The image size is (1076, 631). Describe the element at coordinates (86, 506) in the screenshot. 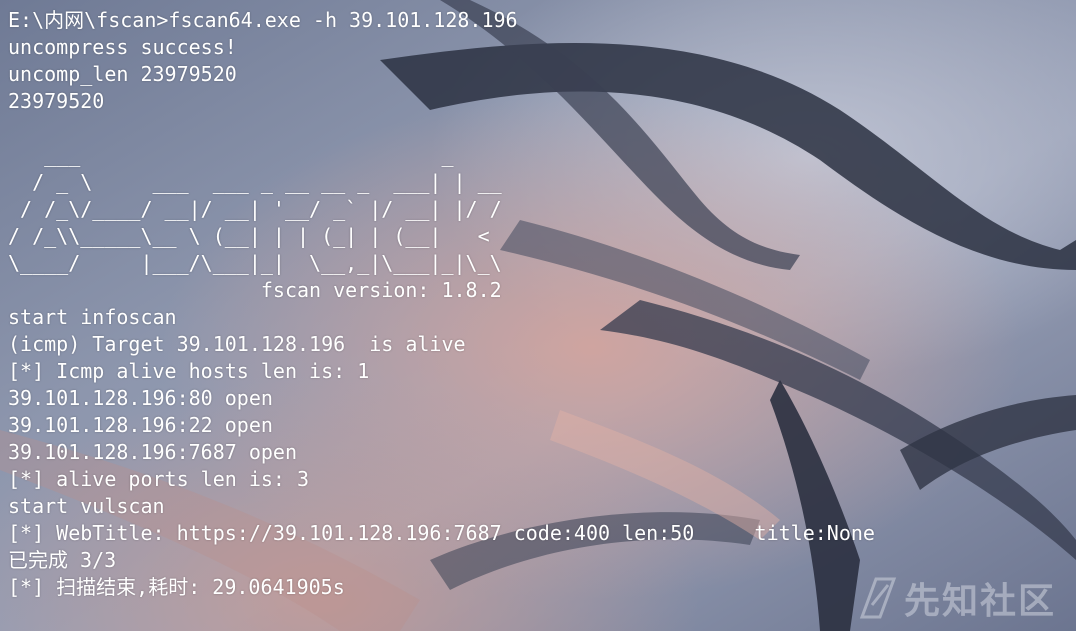

I see `output-line: start vulscan` at that location.